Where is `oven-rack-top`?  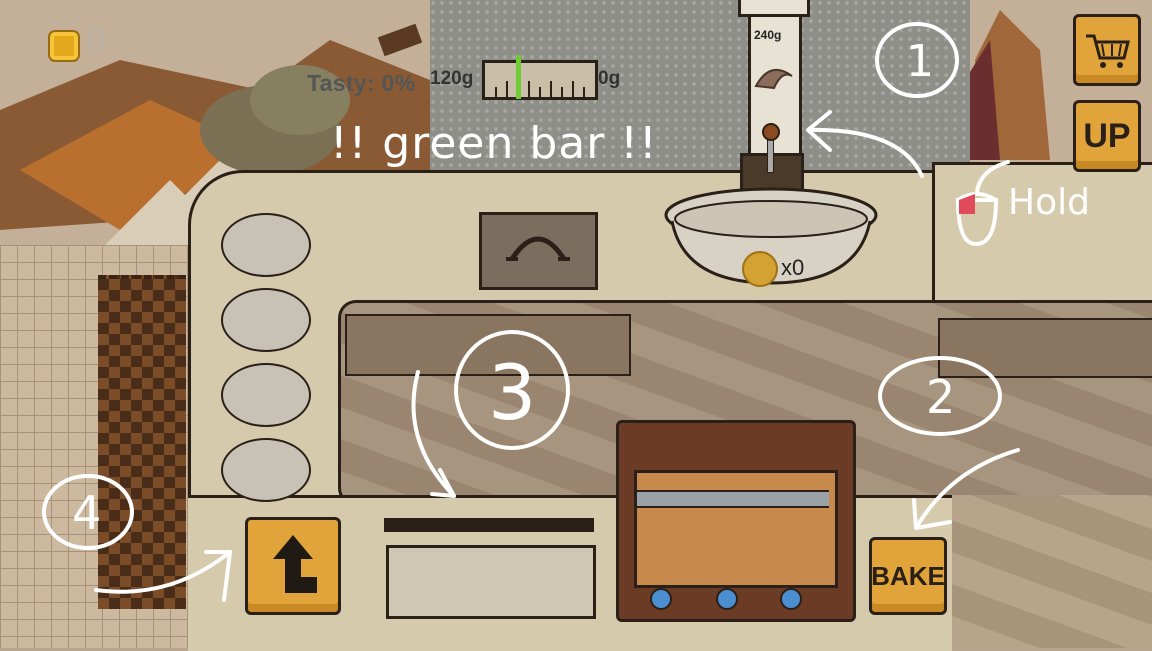
oven-rack-top is located at coordinates (733, 484).